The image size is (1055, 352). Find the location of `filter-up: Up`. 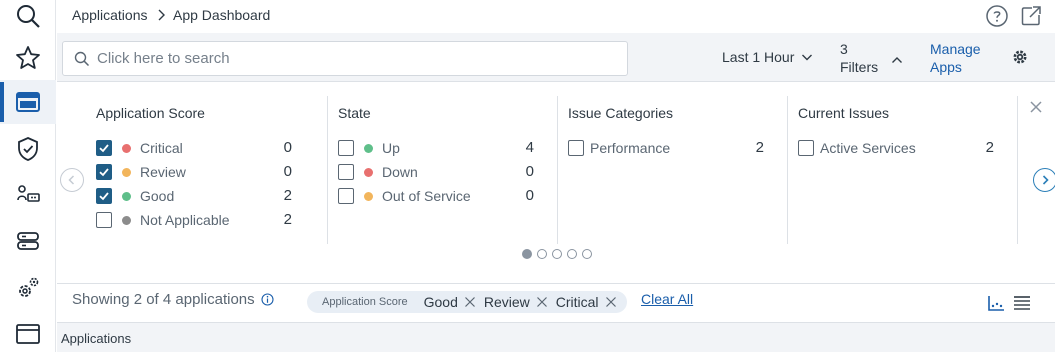

filter-up: Up is located at coordinates (369, 148).